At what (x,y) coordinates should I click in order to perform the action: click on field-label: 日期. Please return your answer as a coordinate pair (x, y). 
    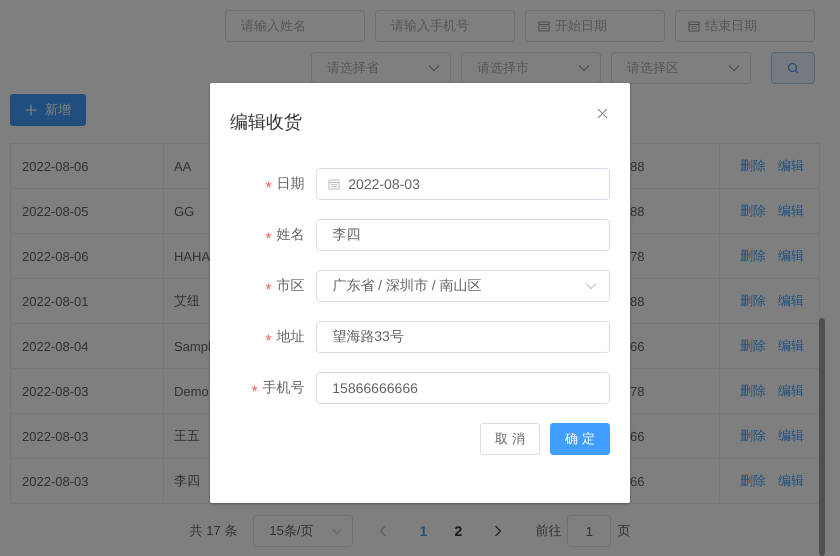
    Looking at the image, I should click on (290, 184).